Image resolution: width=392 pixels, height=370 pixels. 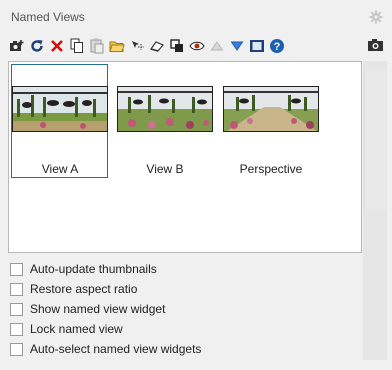 What do you see at coordinates (48, 17) in the screenshot?
I see `panel-title: Named Views` at bounding box center [48, 17].